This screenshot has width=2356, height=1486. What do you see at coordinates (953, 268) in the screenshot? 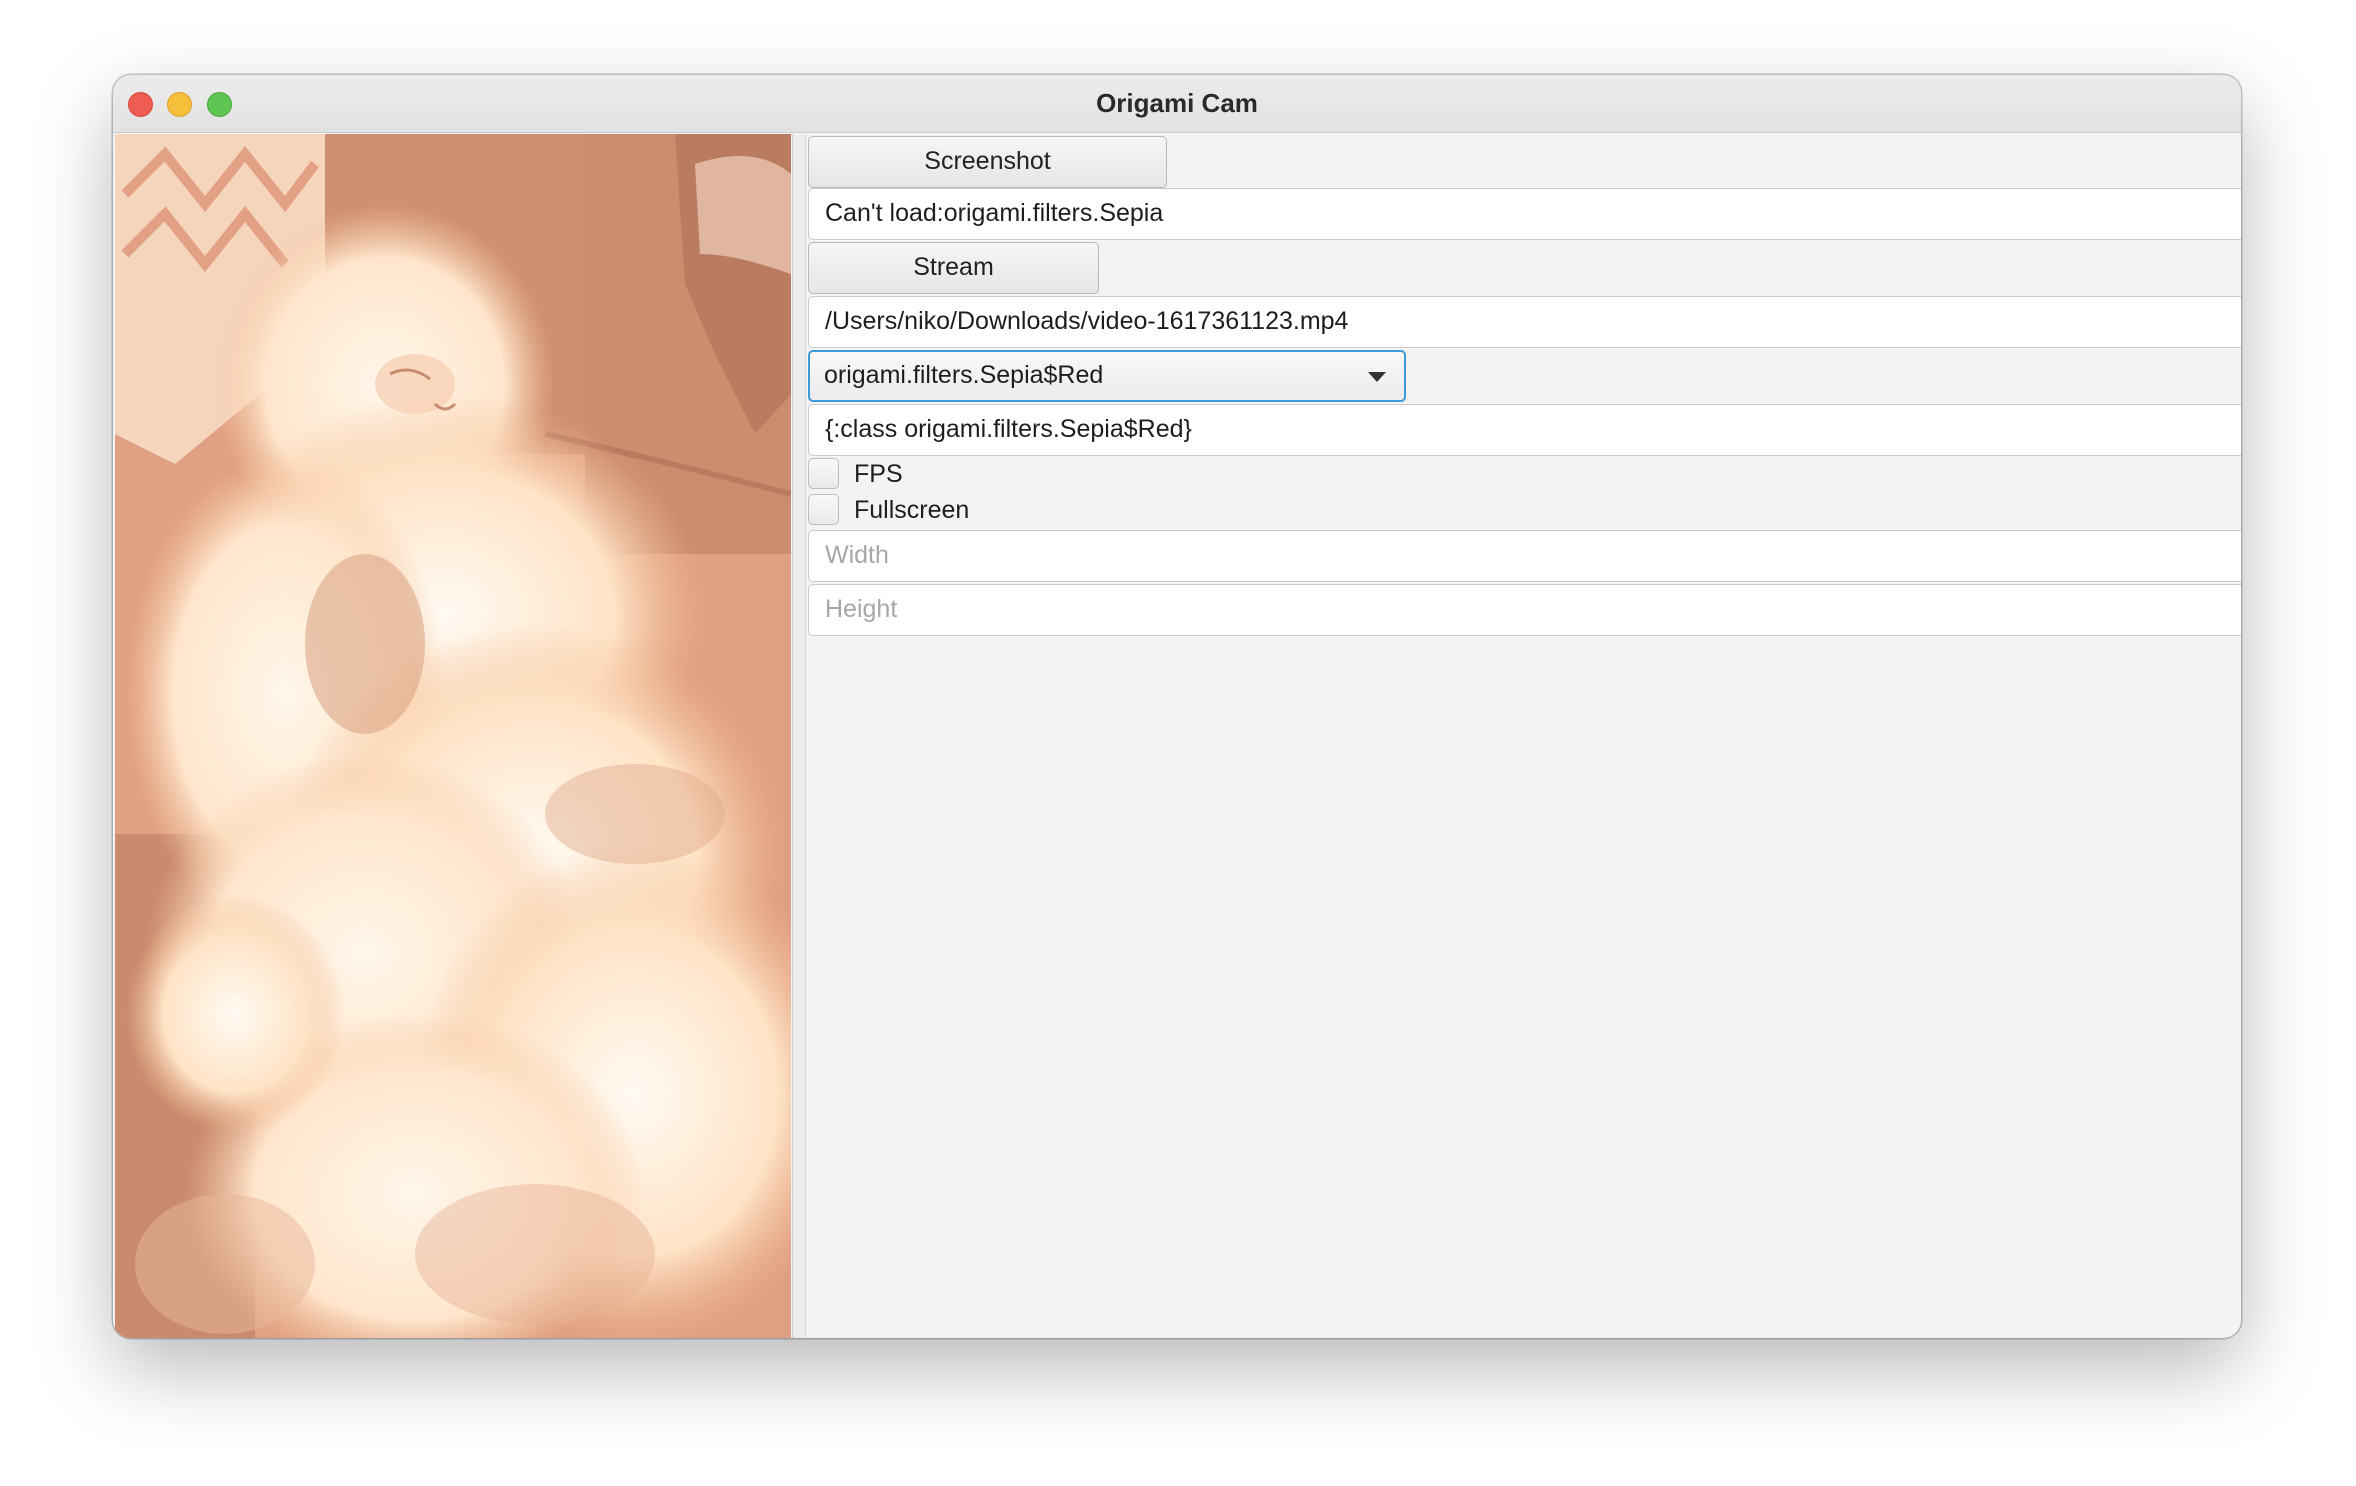
I see `stream-button: Stream` at bounding box center [953, 268].